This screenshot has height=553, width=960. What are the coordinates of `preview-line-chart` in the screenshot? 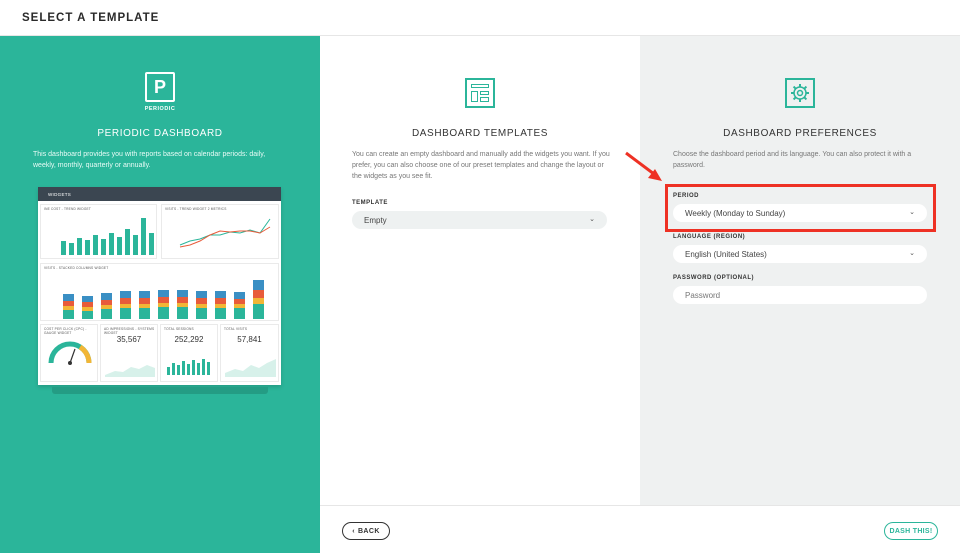 It's located at (225, 233).